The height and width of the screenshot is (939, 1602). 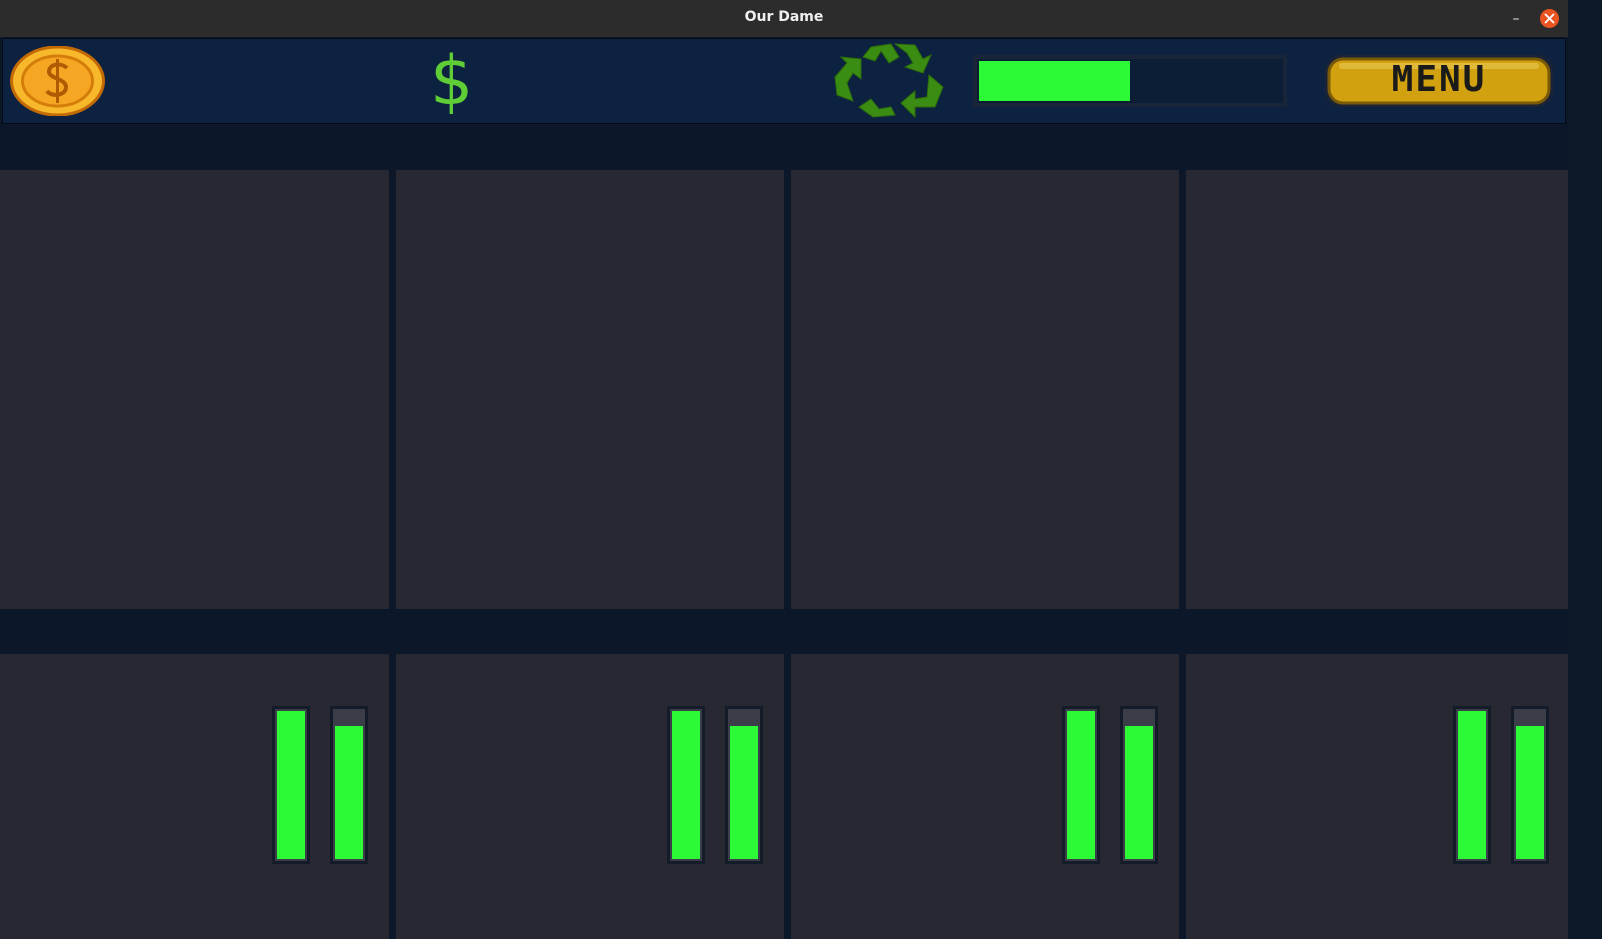 I want to click on menu-label: MENU, so click(x=1439, y=79).